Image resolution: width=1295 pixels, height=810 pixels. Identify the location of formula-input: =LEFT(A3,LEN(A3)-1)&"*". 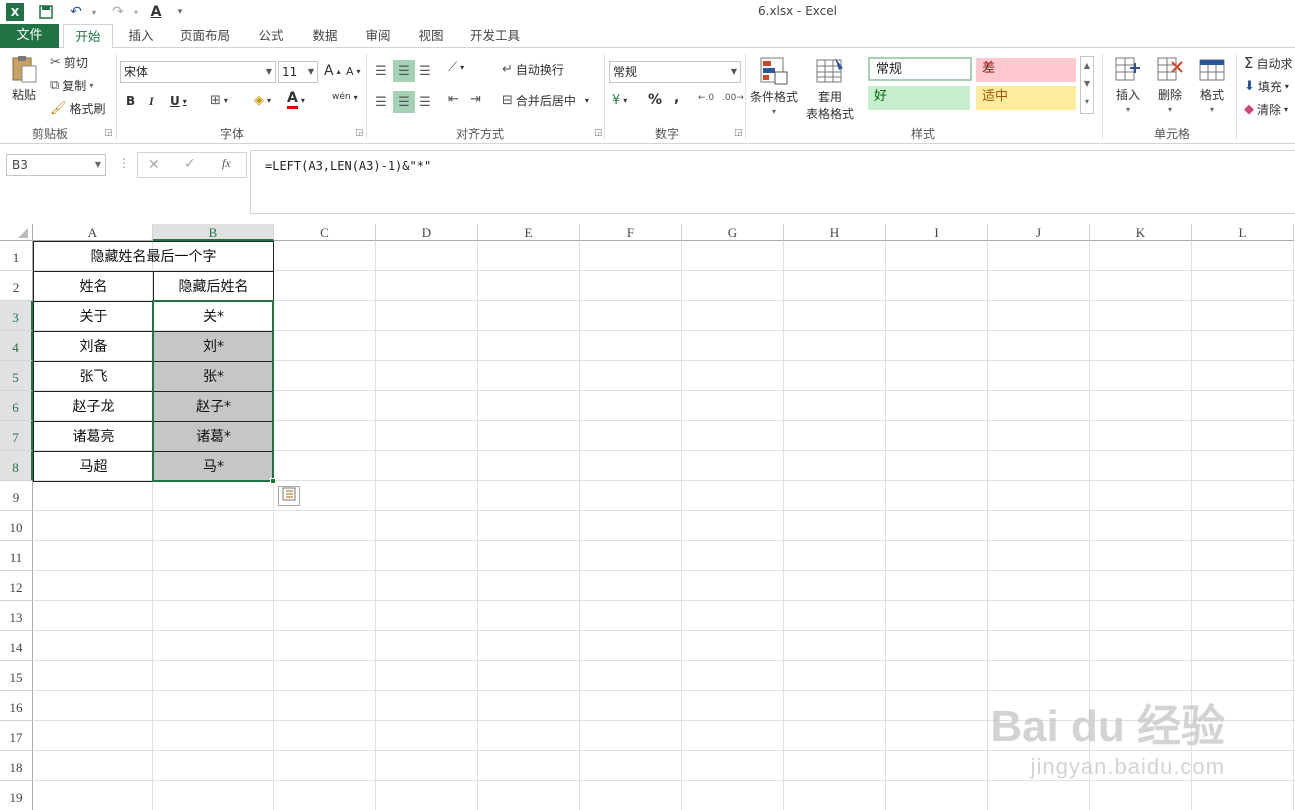
(772, 182).